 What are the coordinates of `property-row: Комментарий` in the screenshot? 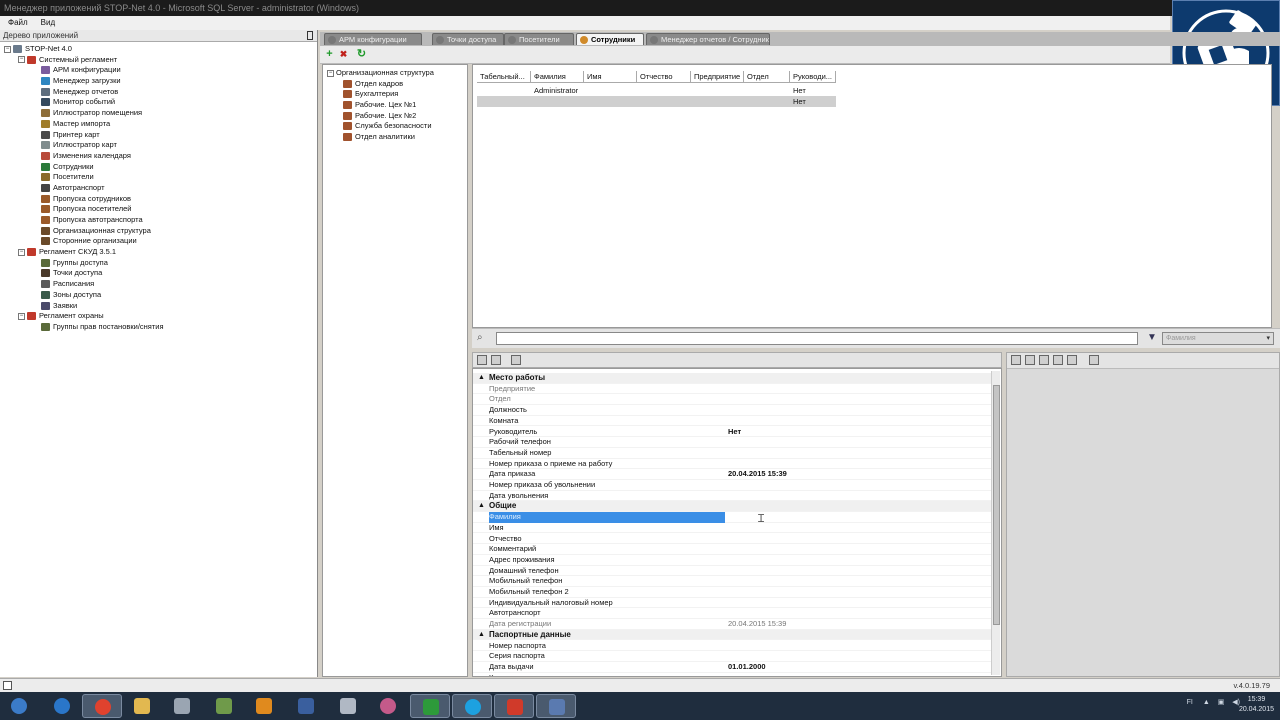 It's located at (733, 549).